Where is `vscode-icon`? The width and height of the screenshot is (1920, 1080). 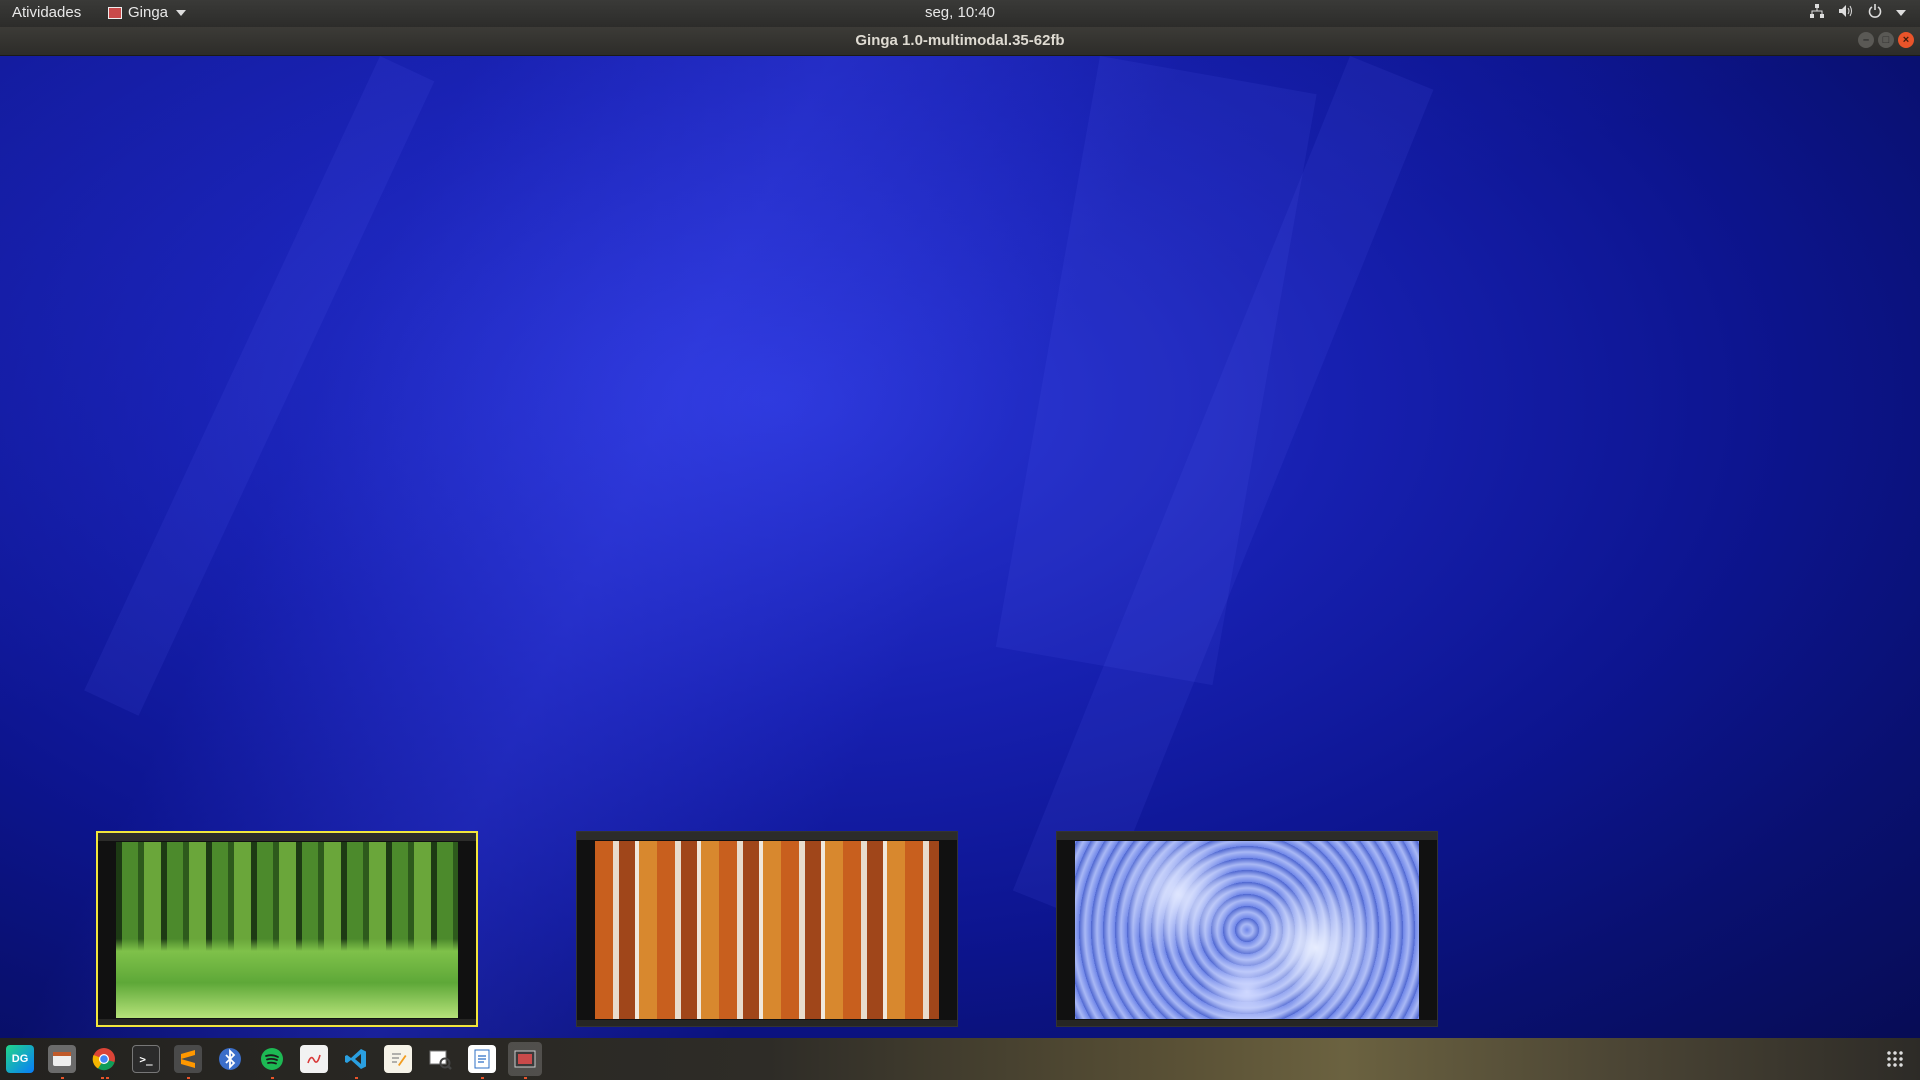 vscode-icon is located at coordinates (356, 1059).